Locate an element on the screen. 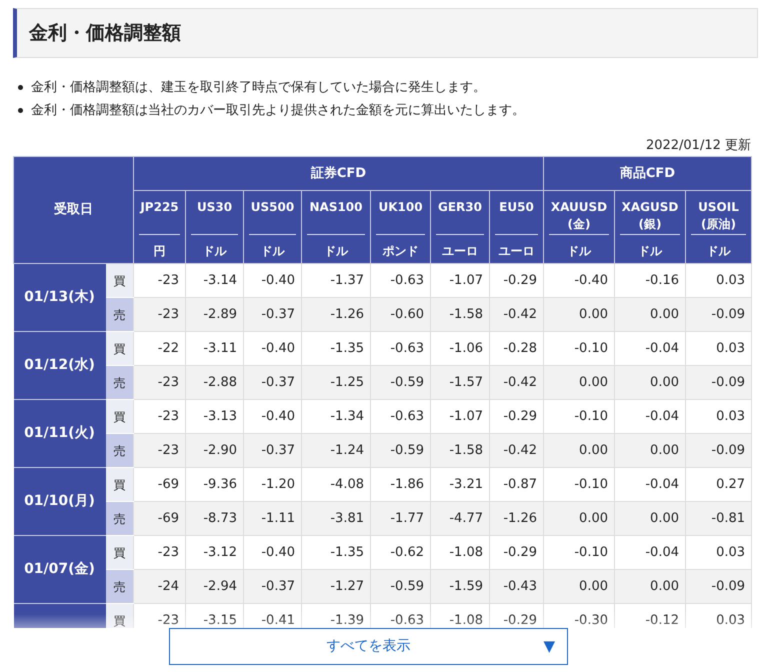 The image size is (771, 672). table-cell: -0.41 is located at coordinates (273, 616).